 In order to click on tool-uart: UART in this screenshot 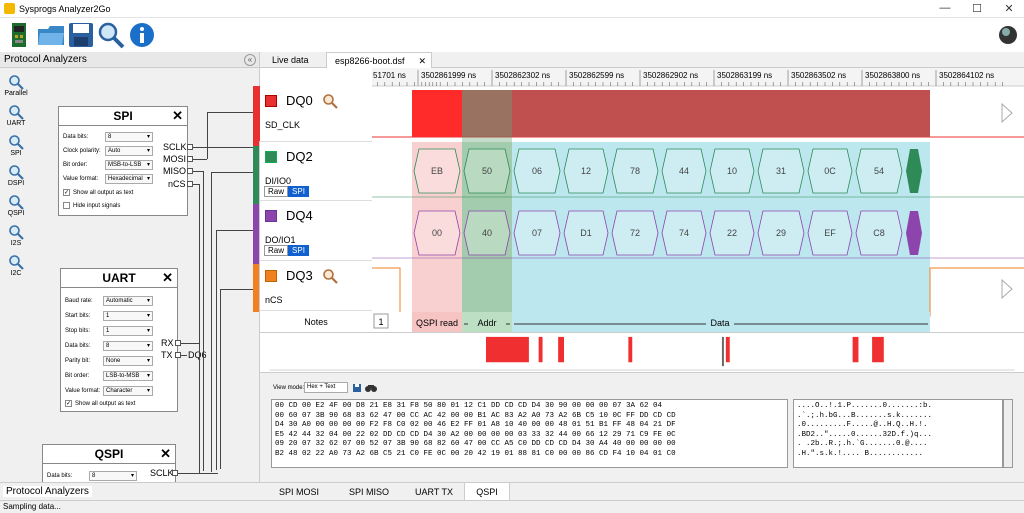, I will do `click(16, 115)`.